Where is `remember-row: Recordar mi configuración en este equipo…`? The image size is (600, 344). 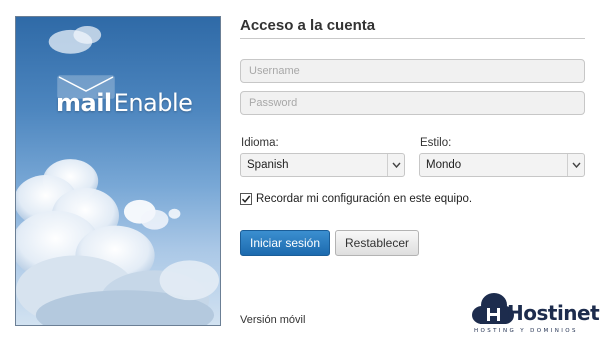 remember-row: Recordar mi configuración en este equipo… is located at coordinates (356, 199).